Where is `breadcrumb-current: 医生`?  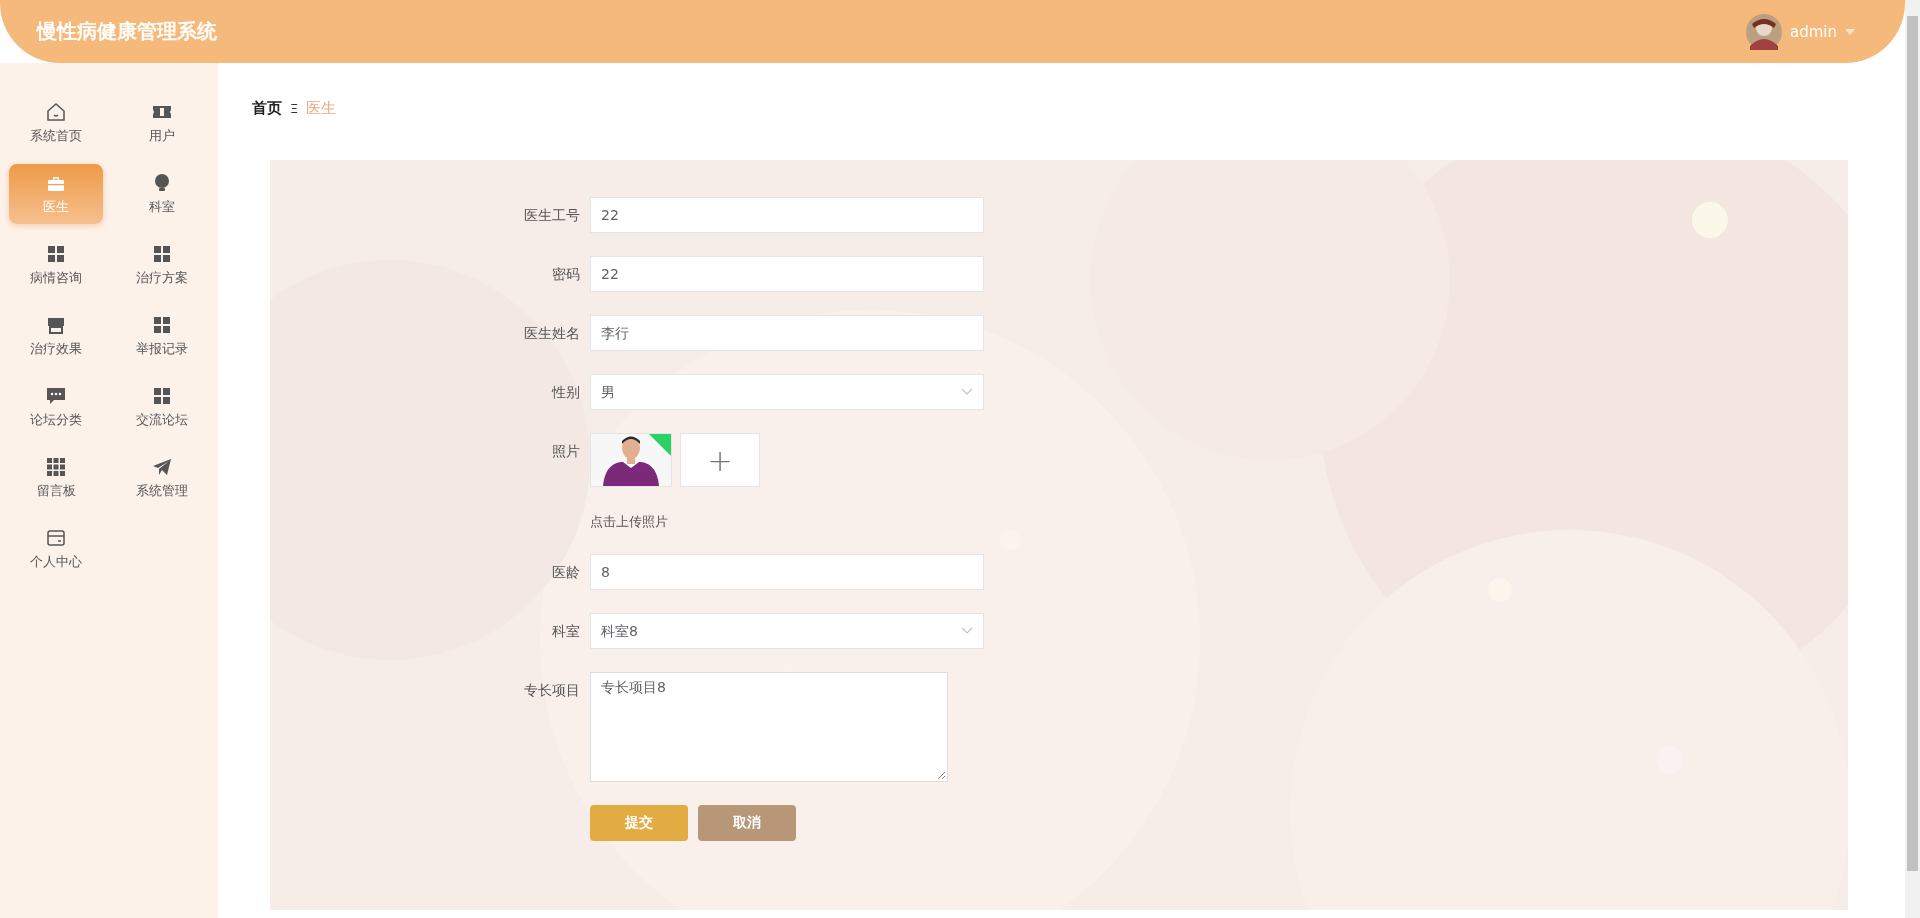
breadcrumb-current: 医生 is located at coordinates (321, 108).